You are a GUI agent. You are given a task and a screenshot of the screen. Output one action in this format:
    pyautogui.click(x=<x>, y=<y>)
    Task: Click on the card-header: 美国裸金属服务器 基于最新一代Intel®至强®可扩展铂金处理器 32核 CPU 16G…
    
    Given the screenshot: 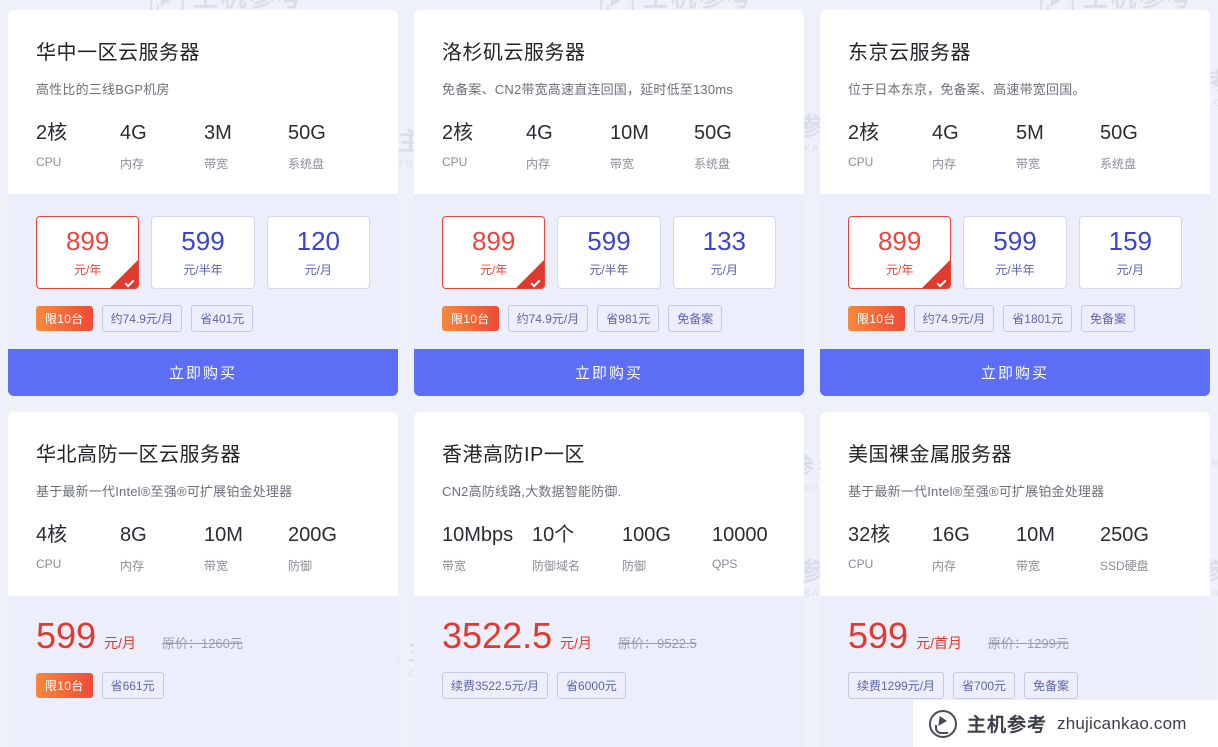 What is the action you would take?
    pyautogui.click(x=1015, y=504)
    